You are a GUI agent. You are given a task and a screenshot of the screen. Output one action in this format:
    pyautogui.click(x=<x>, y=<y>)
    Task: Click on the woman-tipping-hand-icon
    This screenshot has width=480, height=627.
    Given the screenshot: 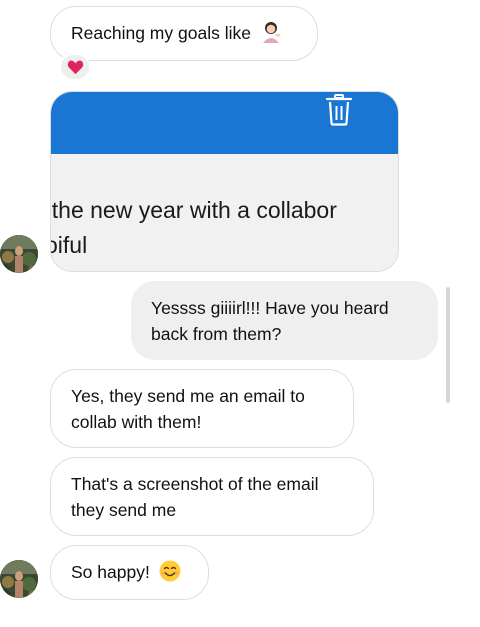 What is the action you would take?
    pyautogui.click(x=271, y=35)
    